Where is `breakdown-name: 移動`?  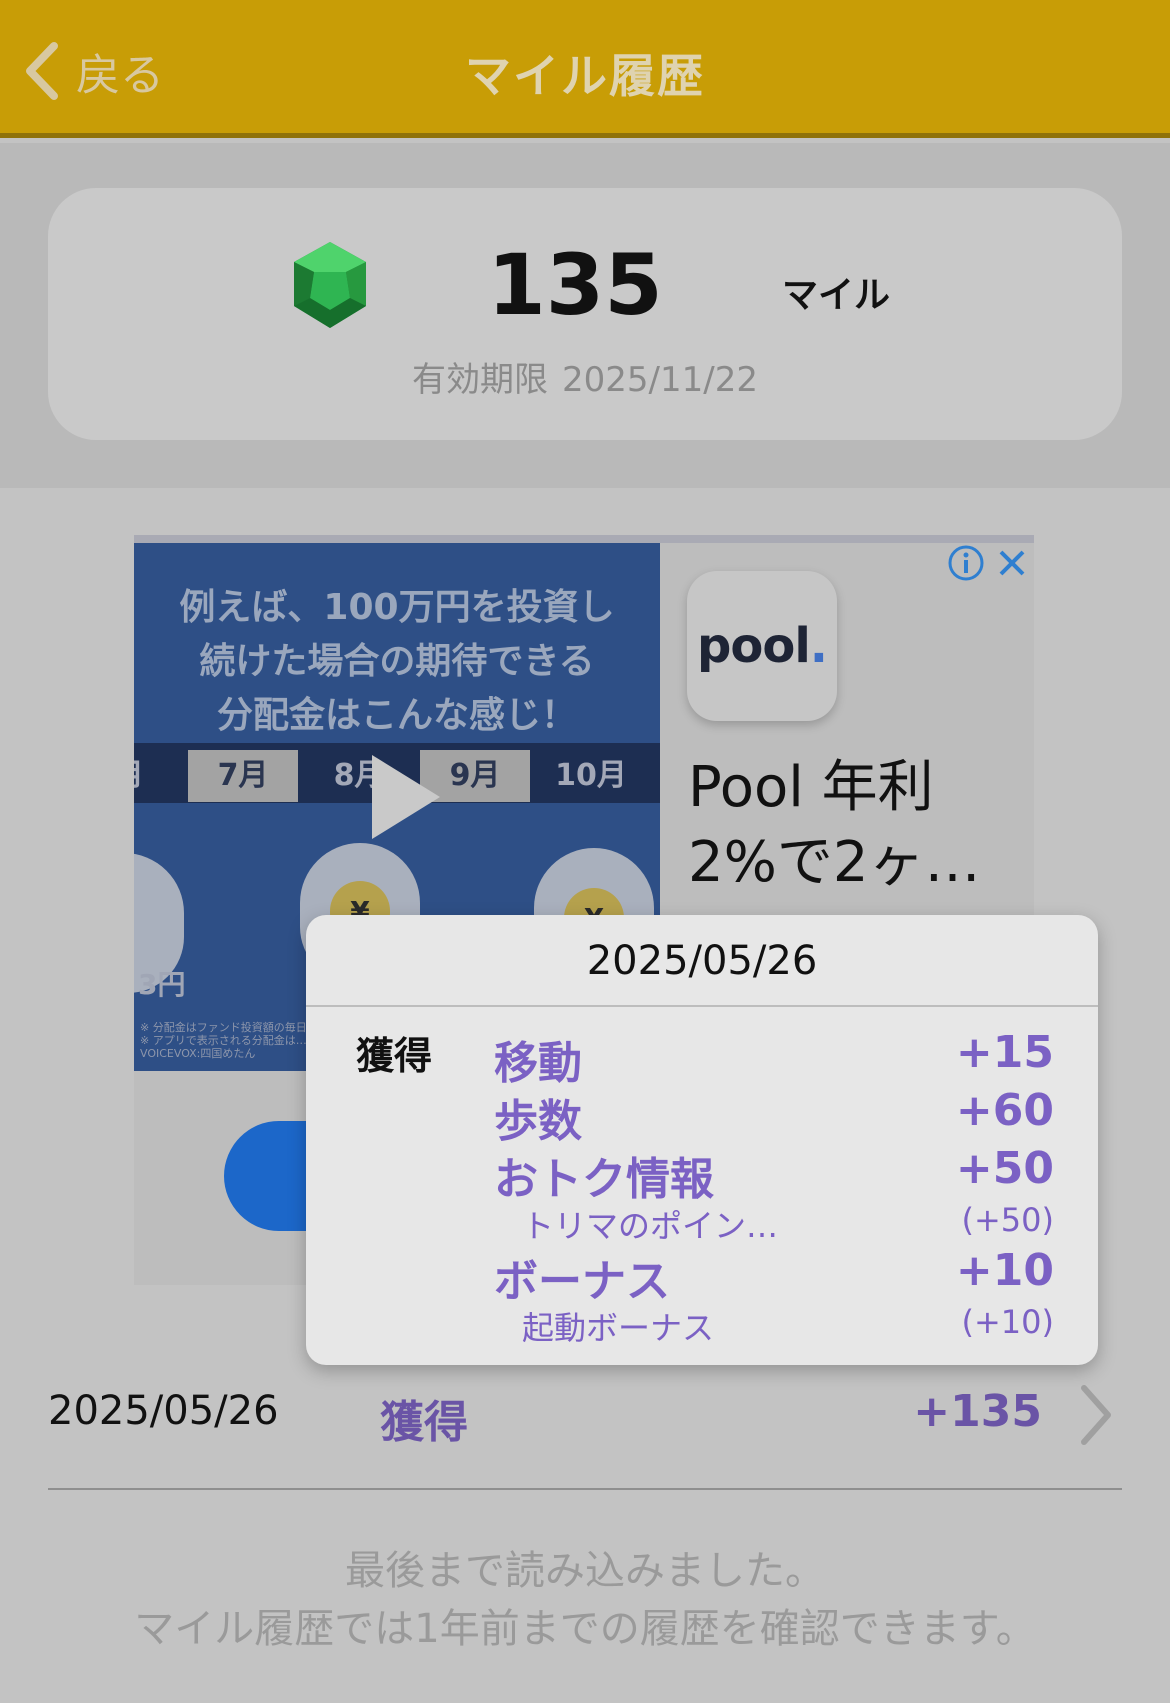 breakdown-name: 移動 is located at coordinates (538, 1063).